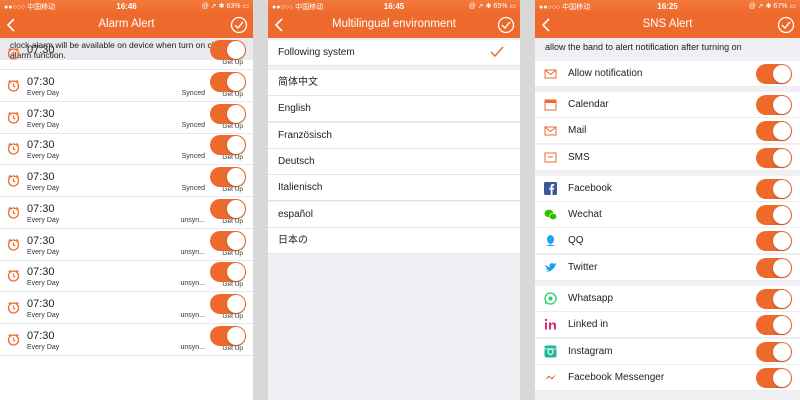  What do you see at coordinates (667, 267) in the screenshot?
I see `sns-row-twitter: Twitter` at bounding box center [667, 267].